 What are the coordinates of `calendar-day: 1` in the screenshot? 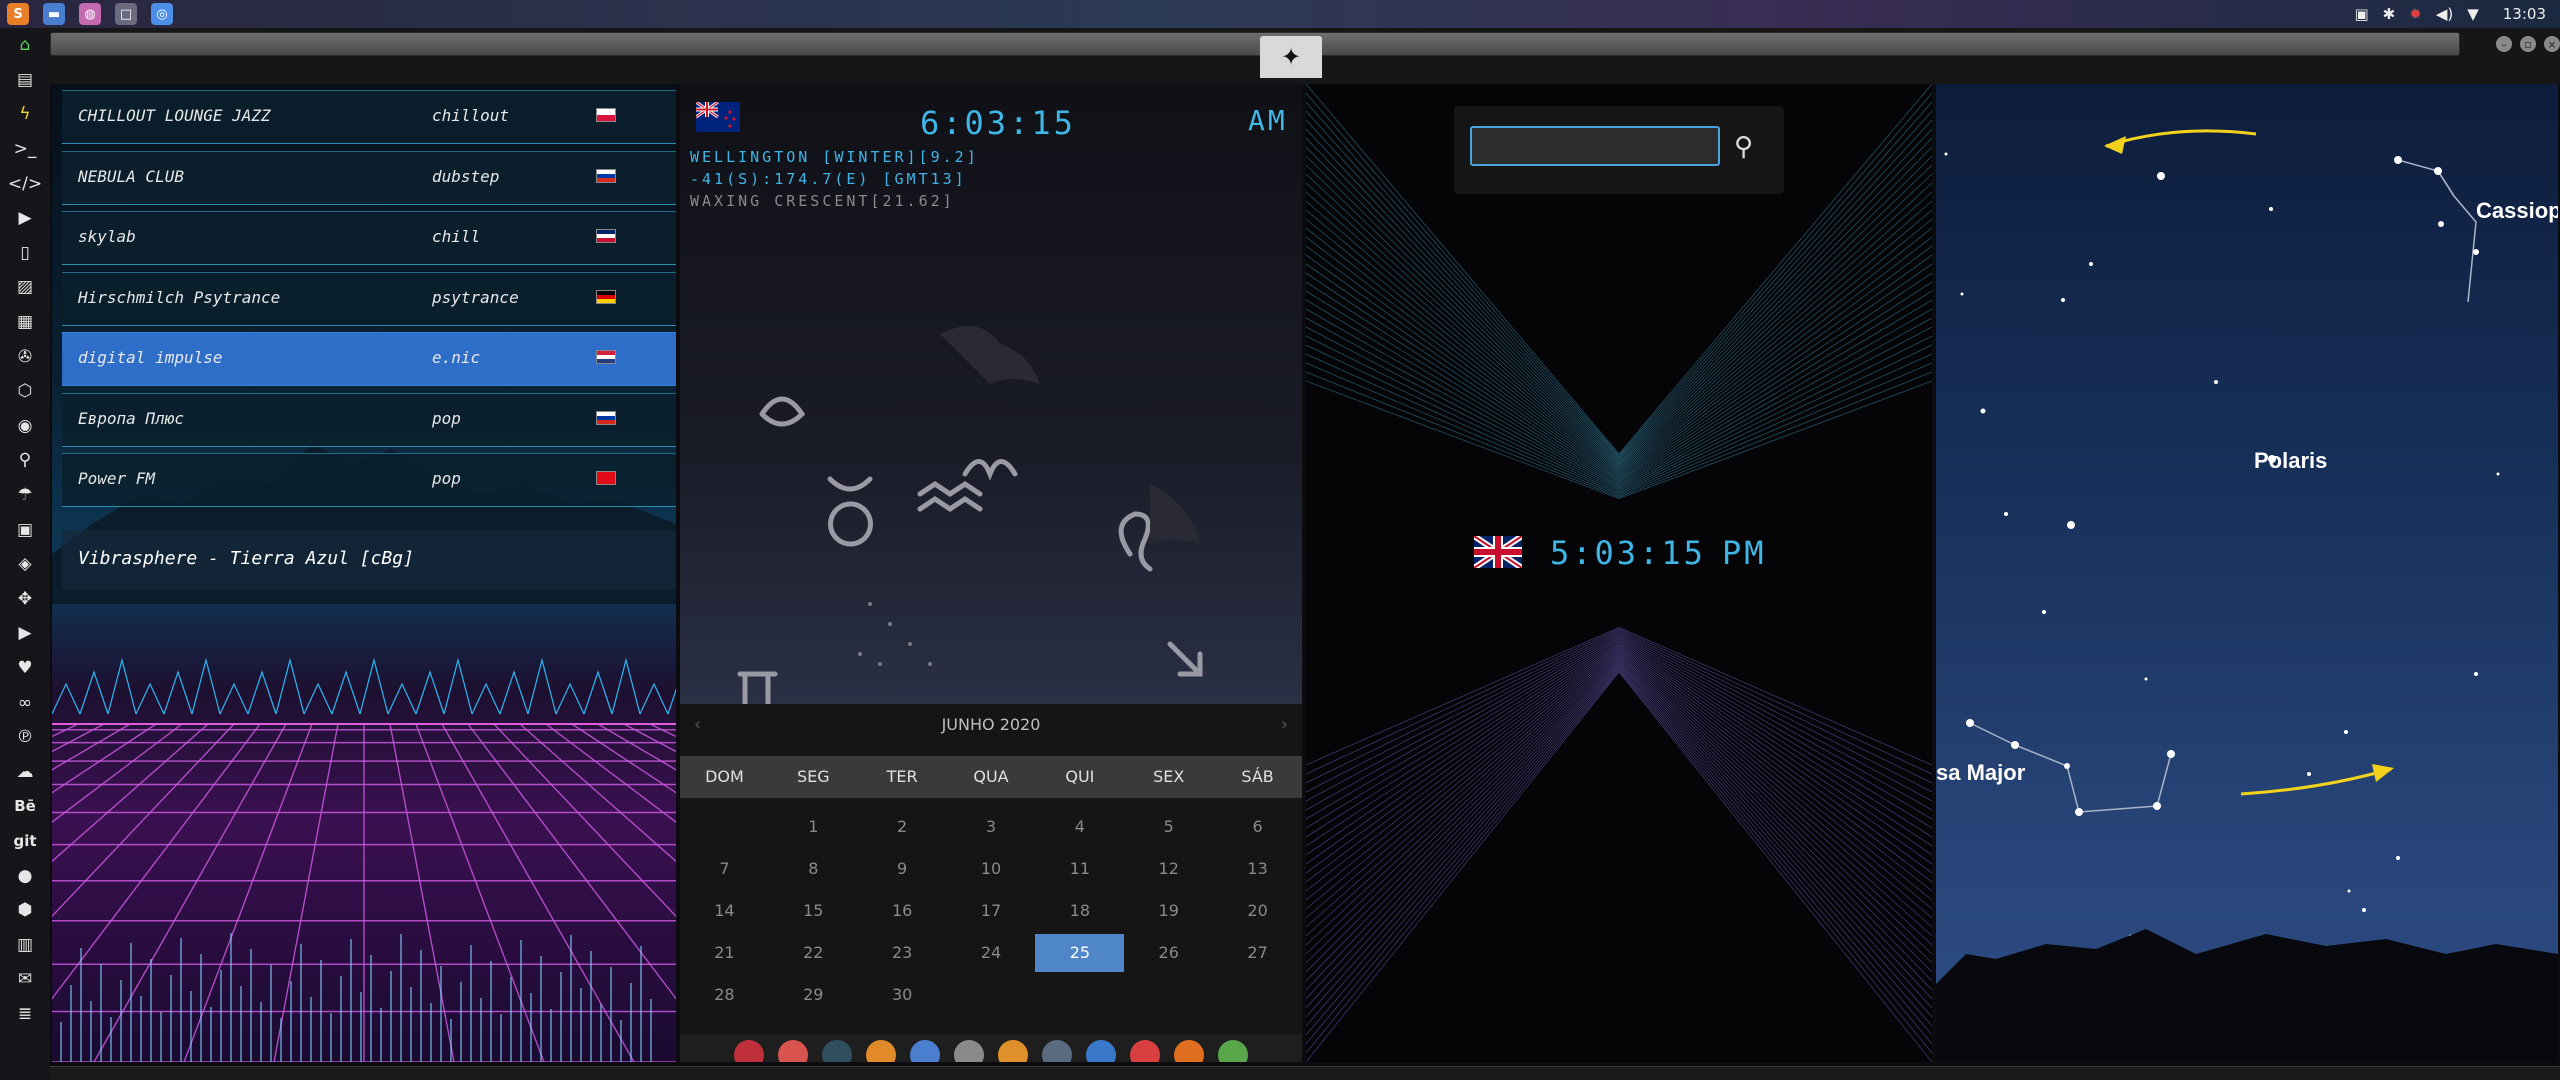 It's located at (813, 827).